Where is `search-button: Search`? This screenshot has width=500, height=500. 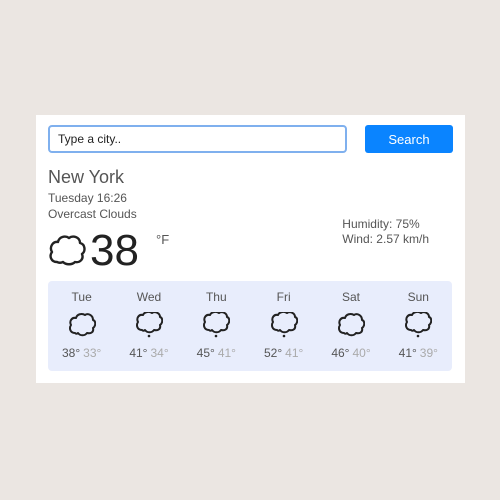 search-button: Search is located at coordinates (409, 139).